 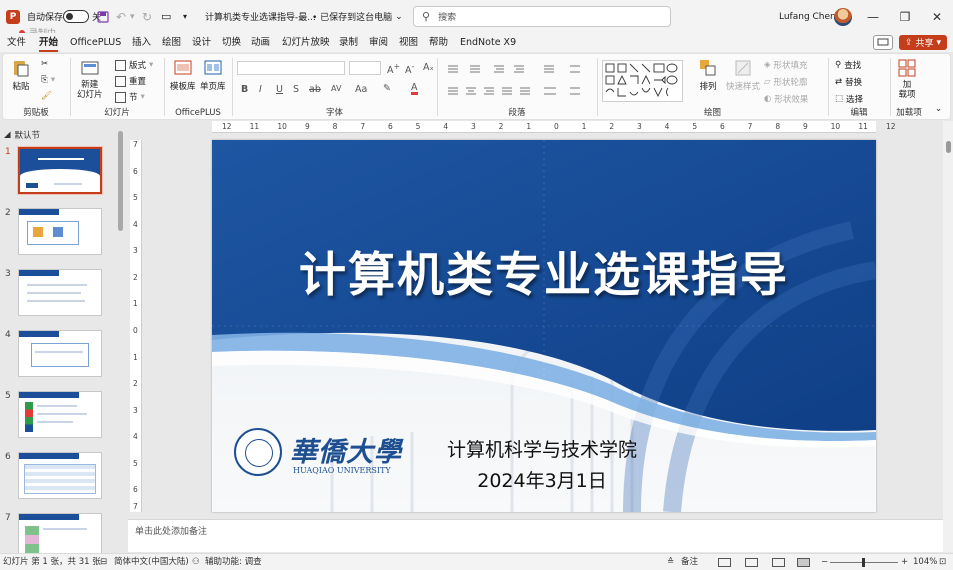 What do you see at coordinates (743, 75) in the screenshot?
I see `quick-styles-button: 快速样式` at bounding box center [743, 75].